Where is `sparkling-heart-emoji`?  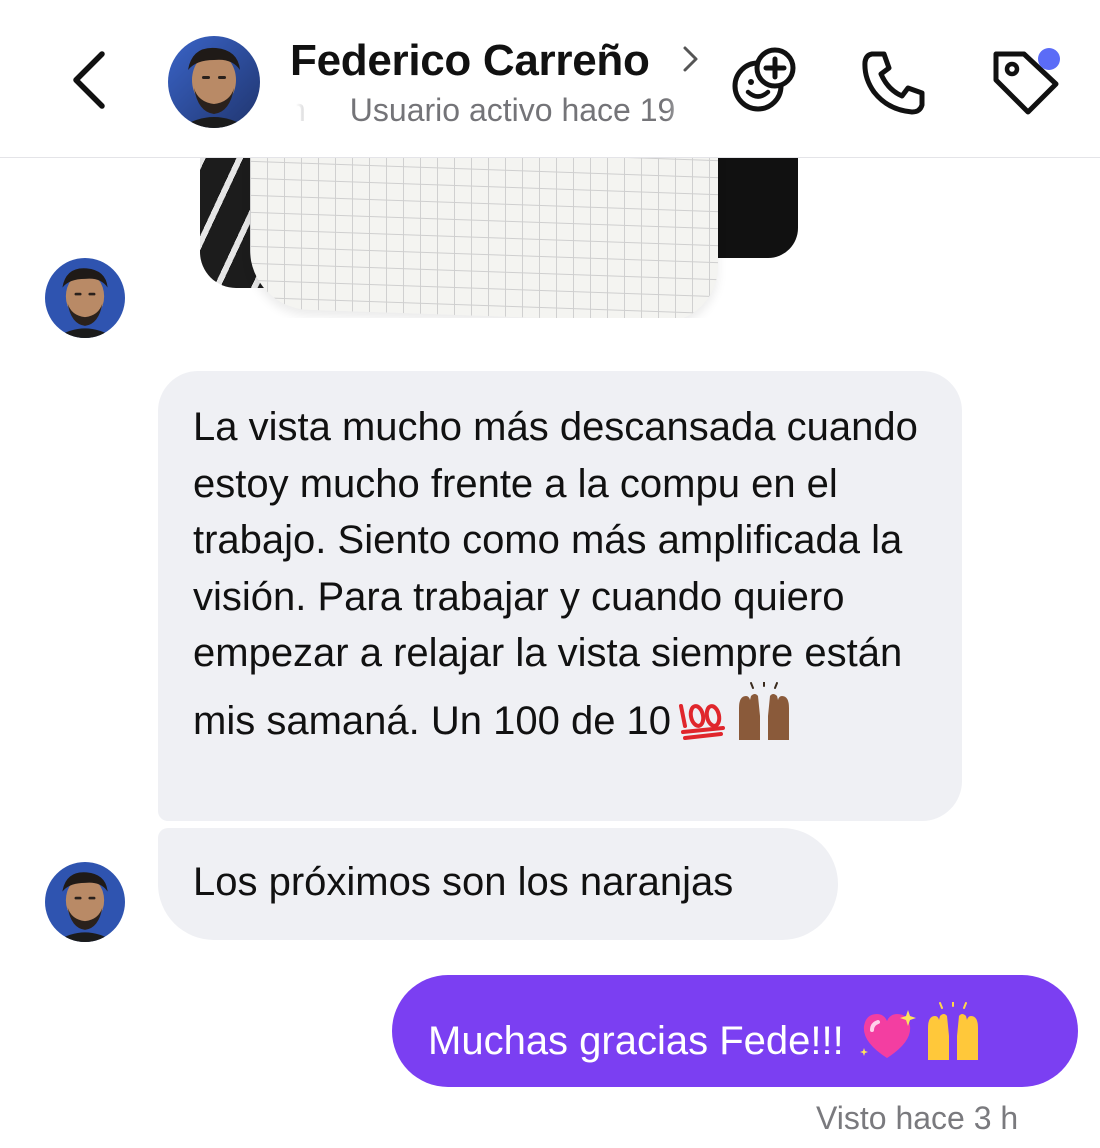 sparkling-heart-emoji is located at coordinates (887, 1042).